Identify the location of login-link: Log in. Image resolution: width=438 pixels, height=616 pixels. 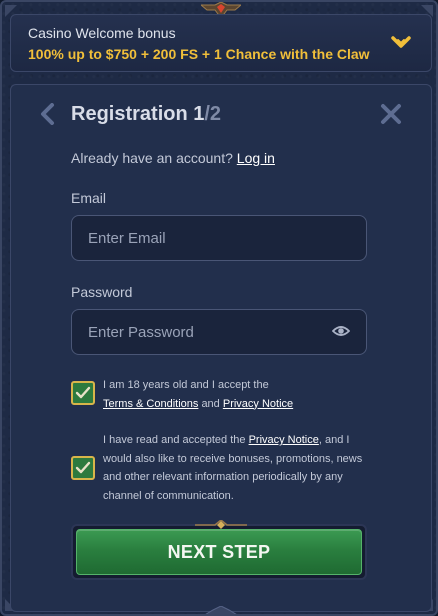
(256, 158).